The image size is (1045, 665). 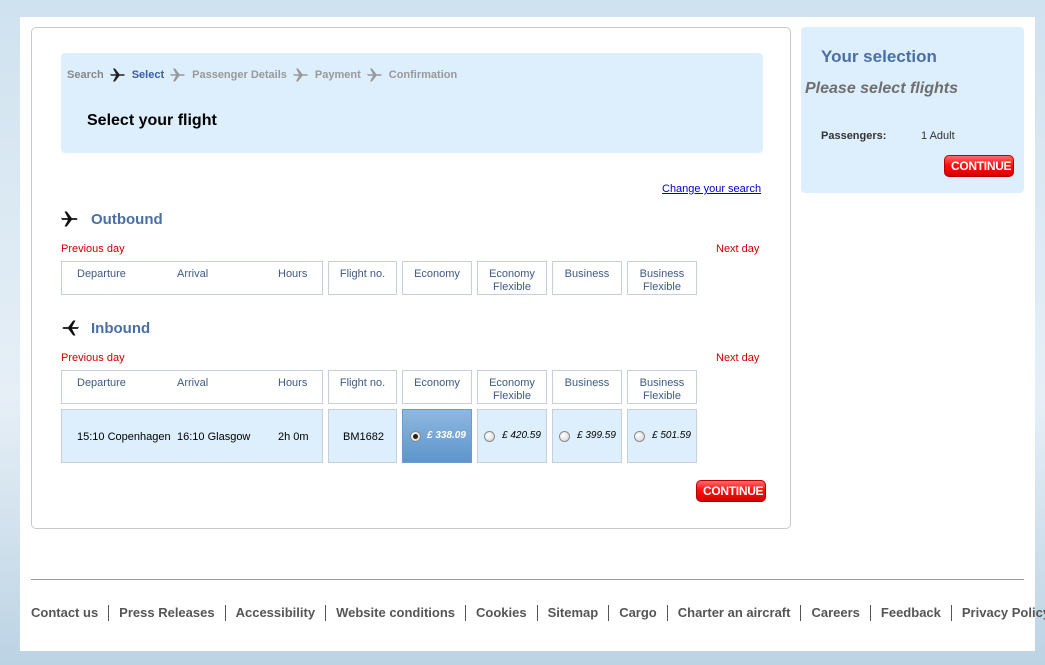 What do you see at coordinates (415, 436) in the screenshot?
I see `fare-economy-radio` at bounding box center [415, 436].